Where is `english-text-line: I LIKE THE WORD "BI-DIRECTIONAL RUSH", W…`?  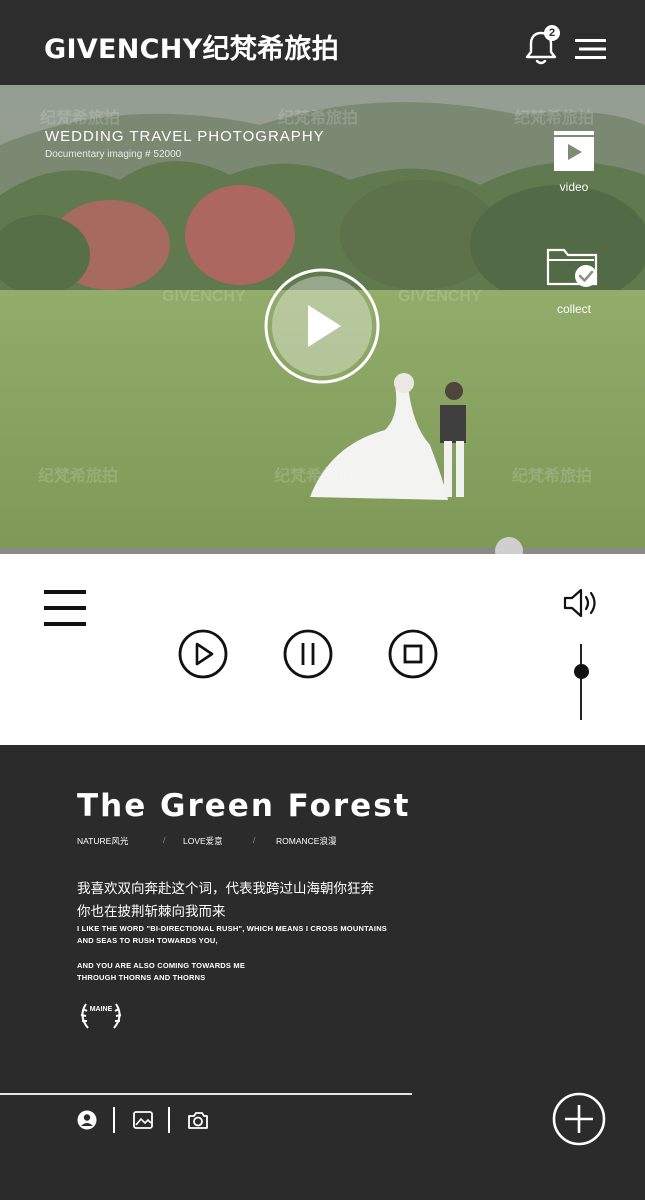 english-text-line: I LIKE THE WORD "BI-DIRECTIONAL RUSH", W… is located at coordinates (232, 928).